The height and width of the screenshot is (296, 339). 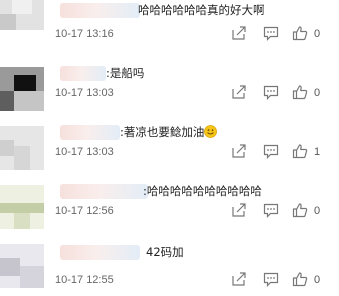 What do you see at coordinates (125, 73) in the screenshot?
I see `comment-text: :是船吗` at bounding box center [125, 73].